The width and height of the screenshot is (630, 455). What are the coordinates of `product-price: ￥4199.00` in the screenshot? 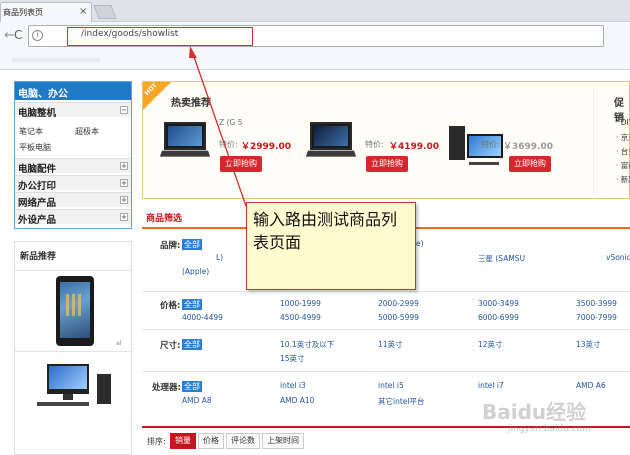 It's located at (414, 147).